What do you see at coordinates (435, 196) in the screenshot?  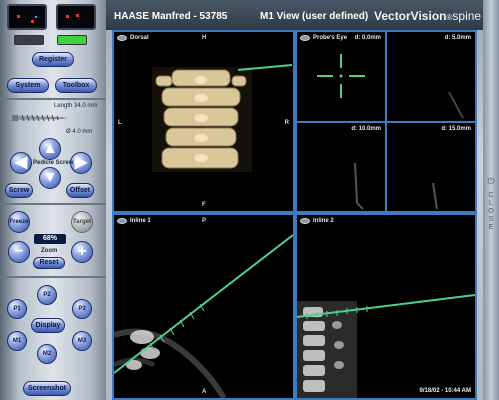 I see `probe-slice-15mm` at bounding box center [435, 196].